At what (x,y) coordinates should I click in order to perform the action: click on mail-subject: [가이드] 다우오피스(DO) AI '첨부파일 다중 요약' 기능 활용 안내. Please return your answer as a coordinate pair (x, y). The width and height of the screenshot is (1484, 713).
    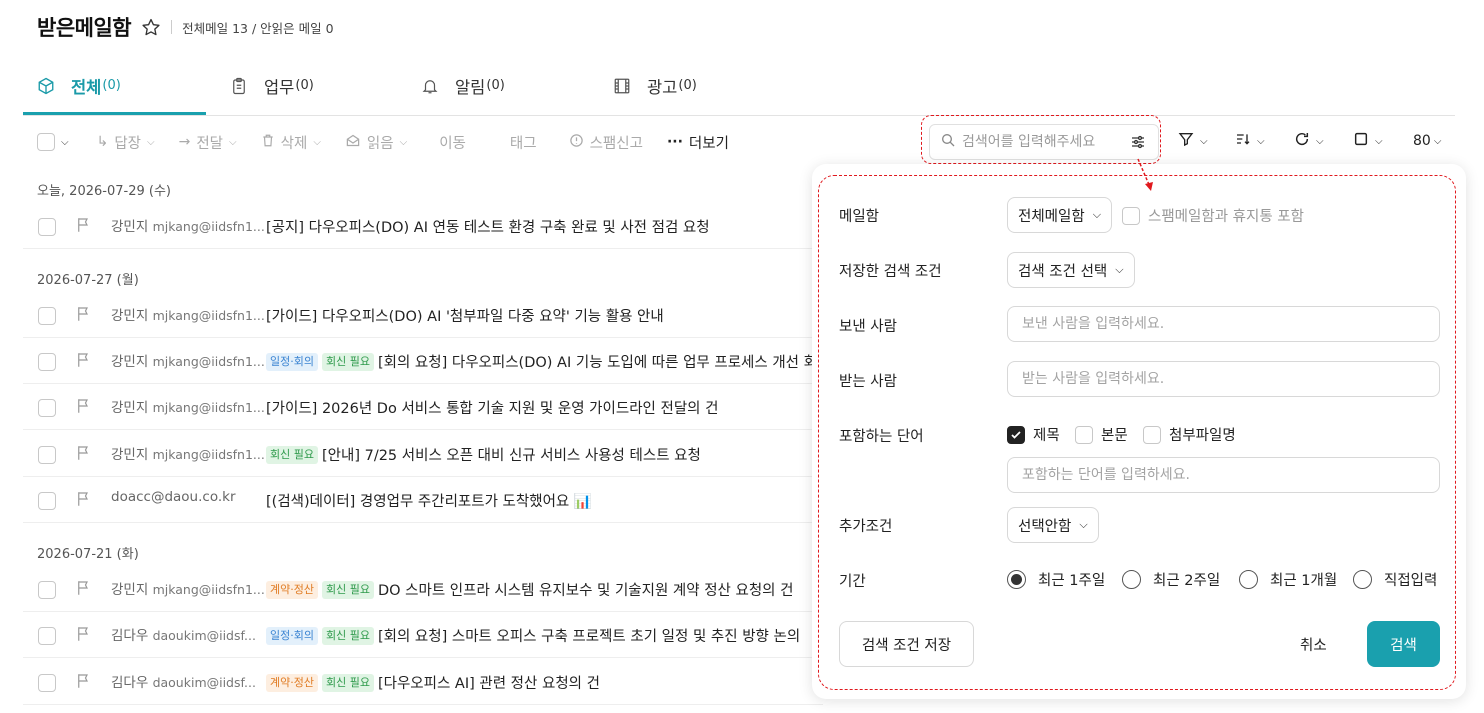
    Looking at the image, I should click on (465, 315).